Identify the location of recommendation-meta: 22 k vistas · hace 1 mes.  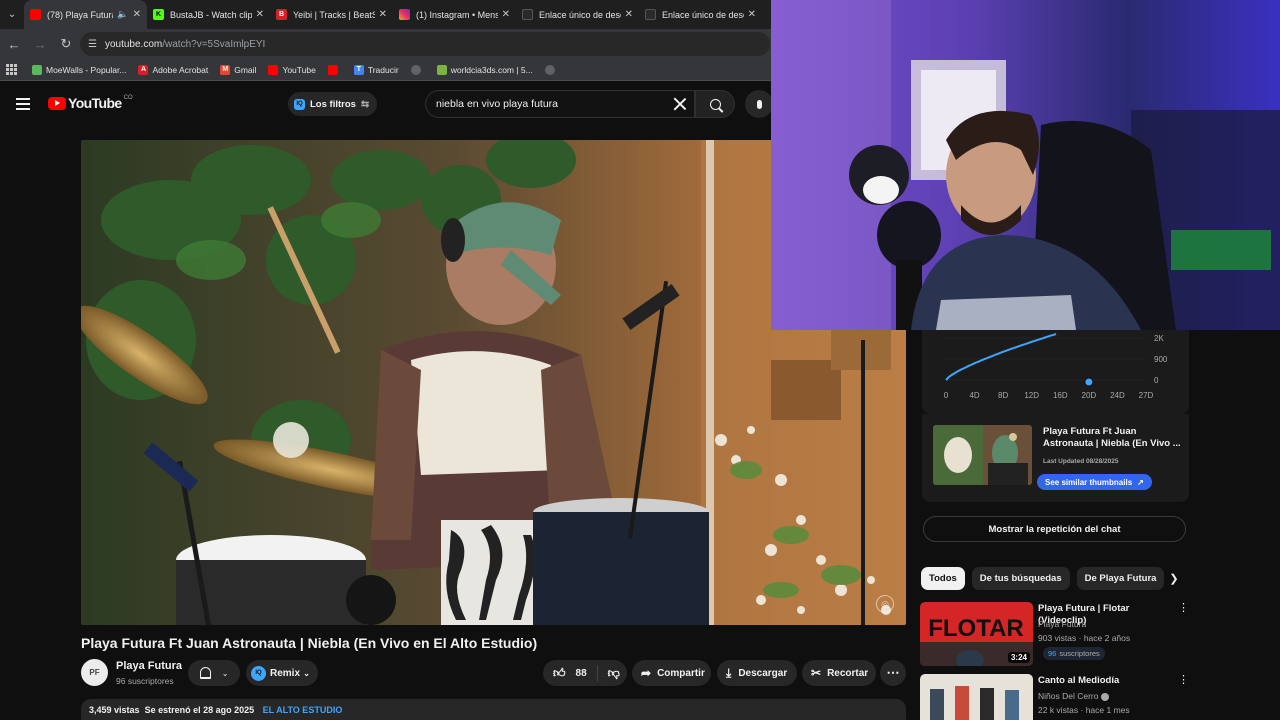
(1084, 710).